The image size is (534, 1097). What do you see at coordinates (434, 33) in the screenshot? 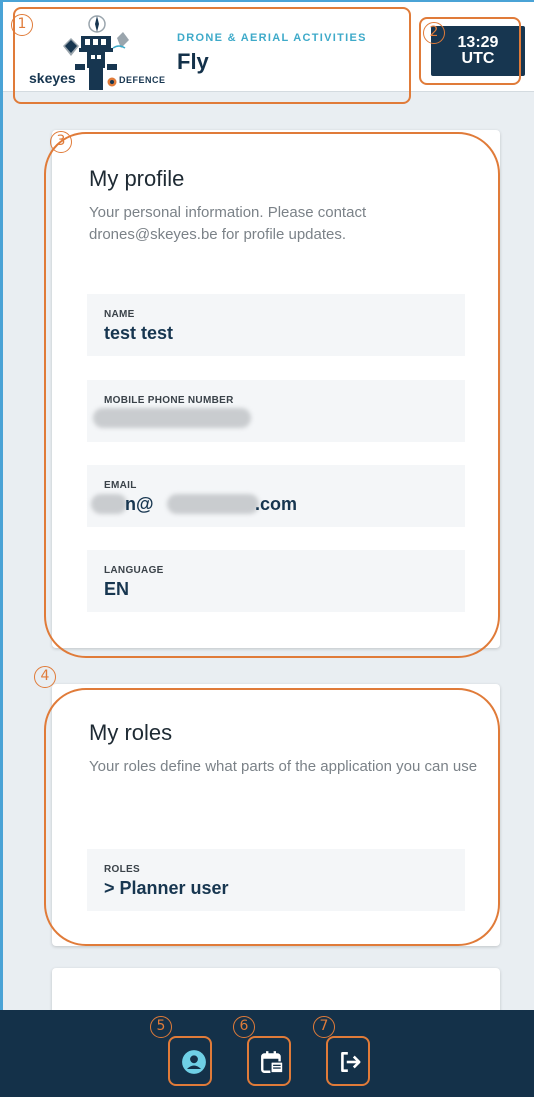
I see `annotation-number-2: 2` at bounding box center [434, 33].